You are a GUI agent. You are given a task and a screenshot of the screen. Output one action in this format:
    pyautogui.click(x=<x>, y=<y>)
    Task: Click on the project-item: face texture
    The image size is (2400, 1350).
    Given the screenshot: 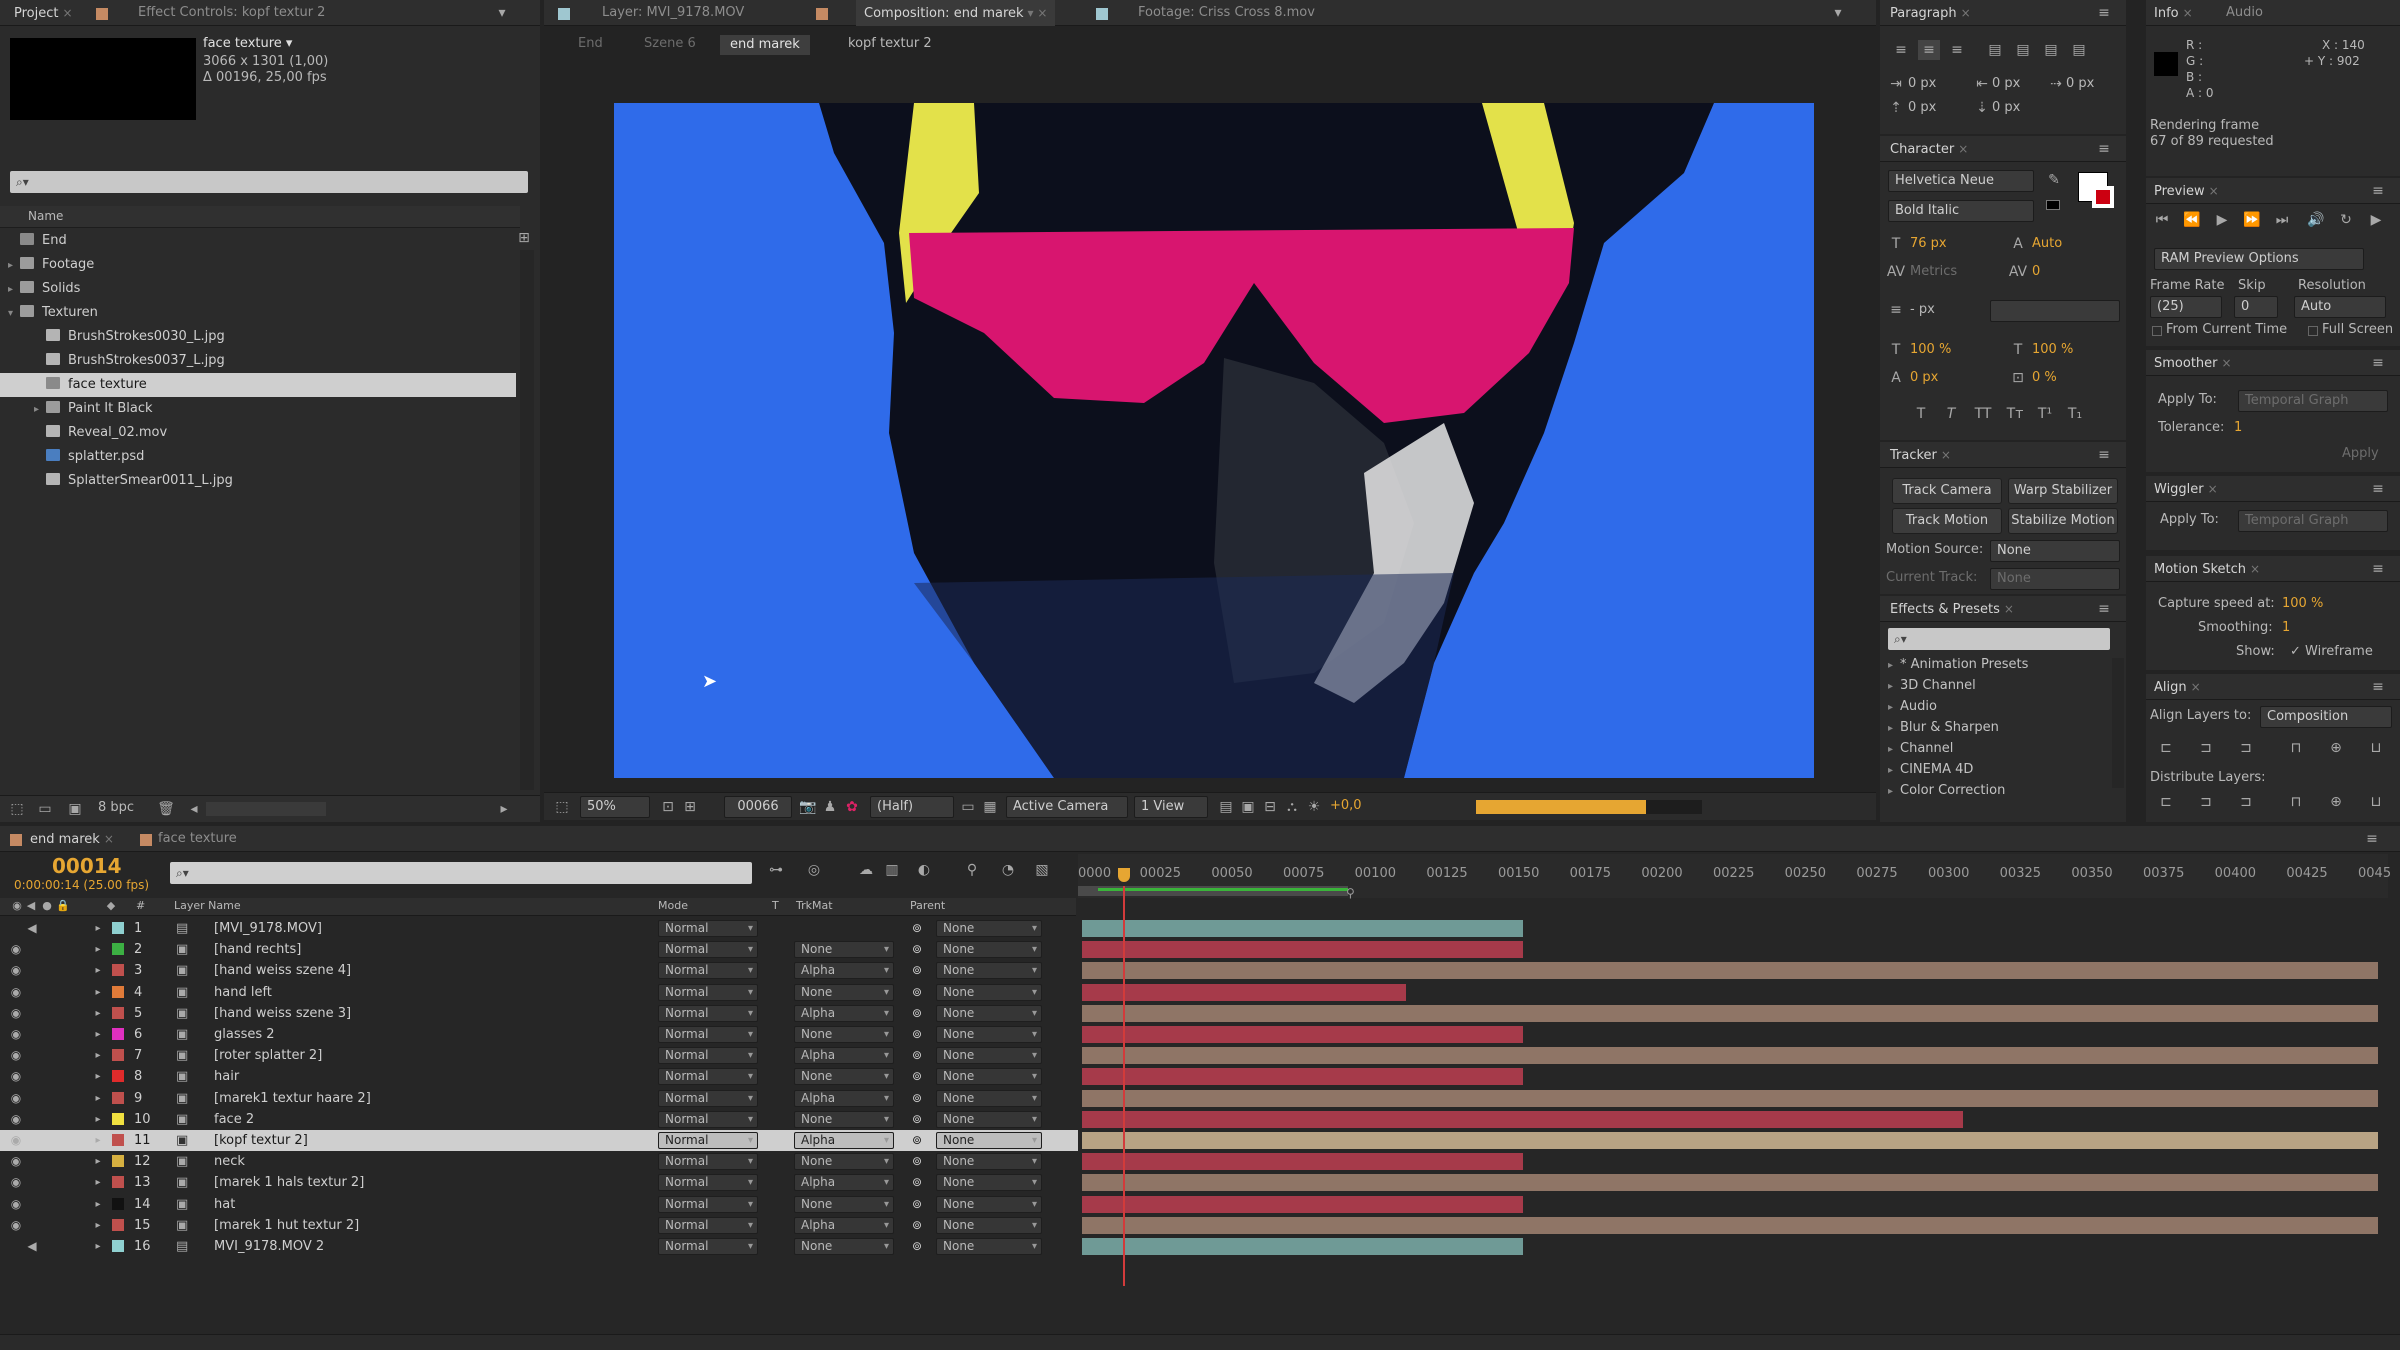 What is the action you would take?
    pyautogui.click(x=258, y=385)
    